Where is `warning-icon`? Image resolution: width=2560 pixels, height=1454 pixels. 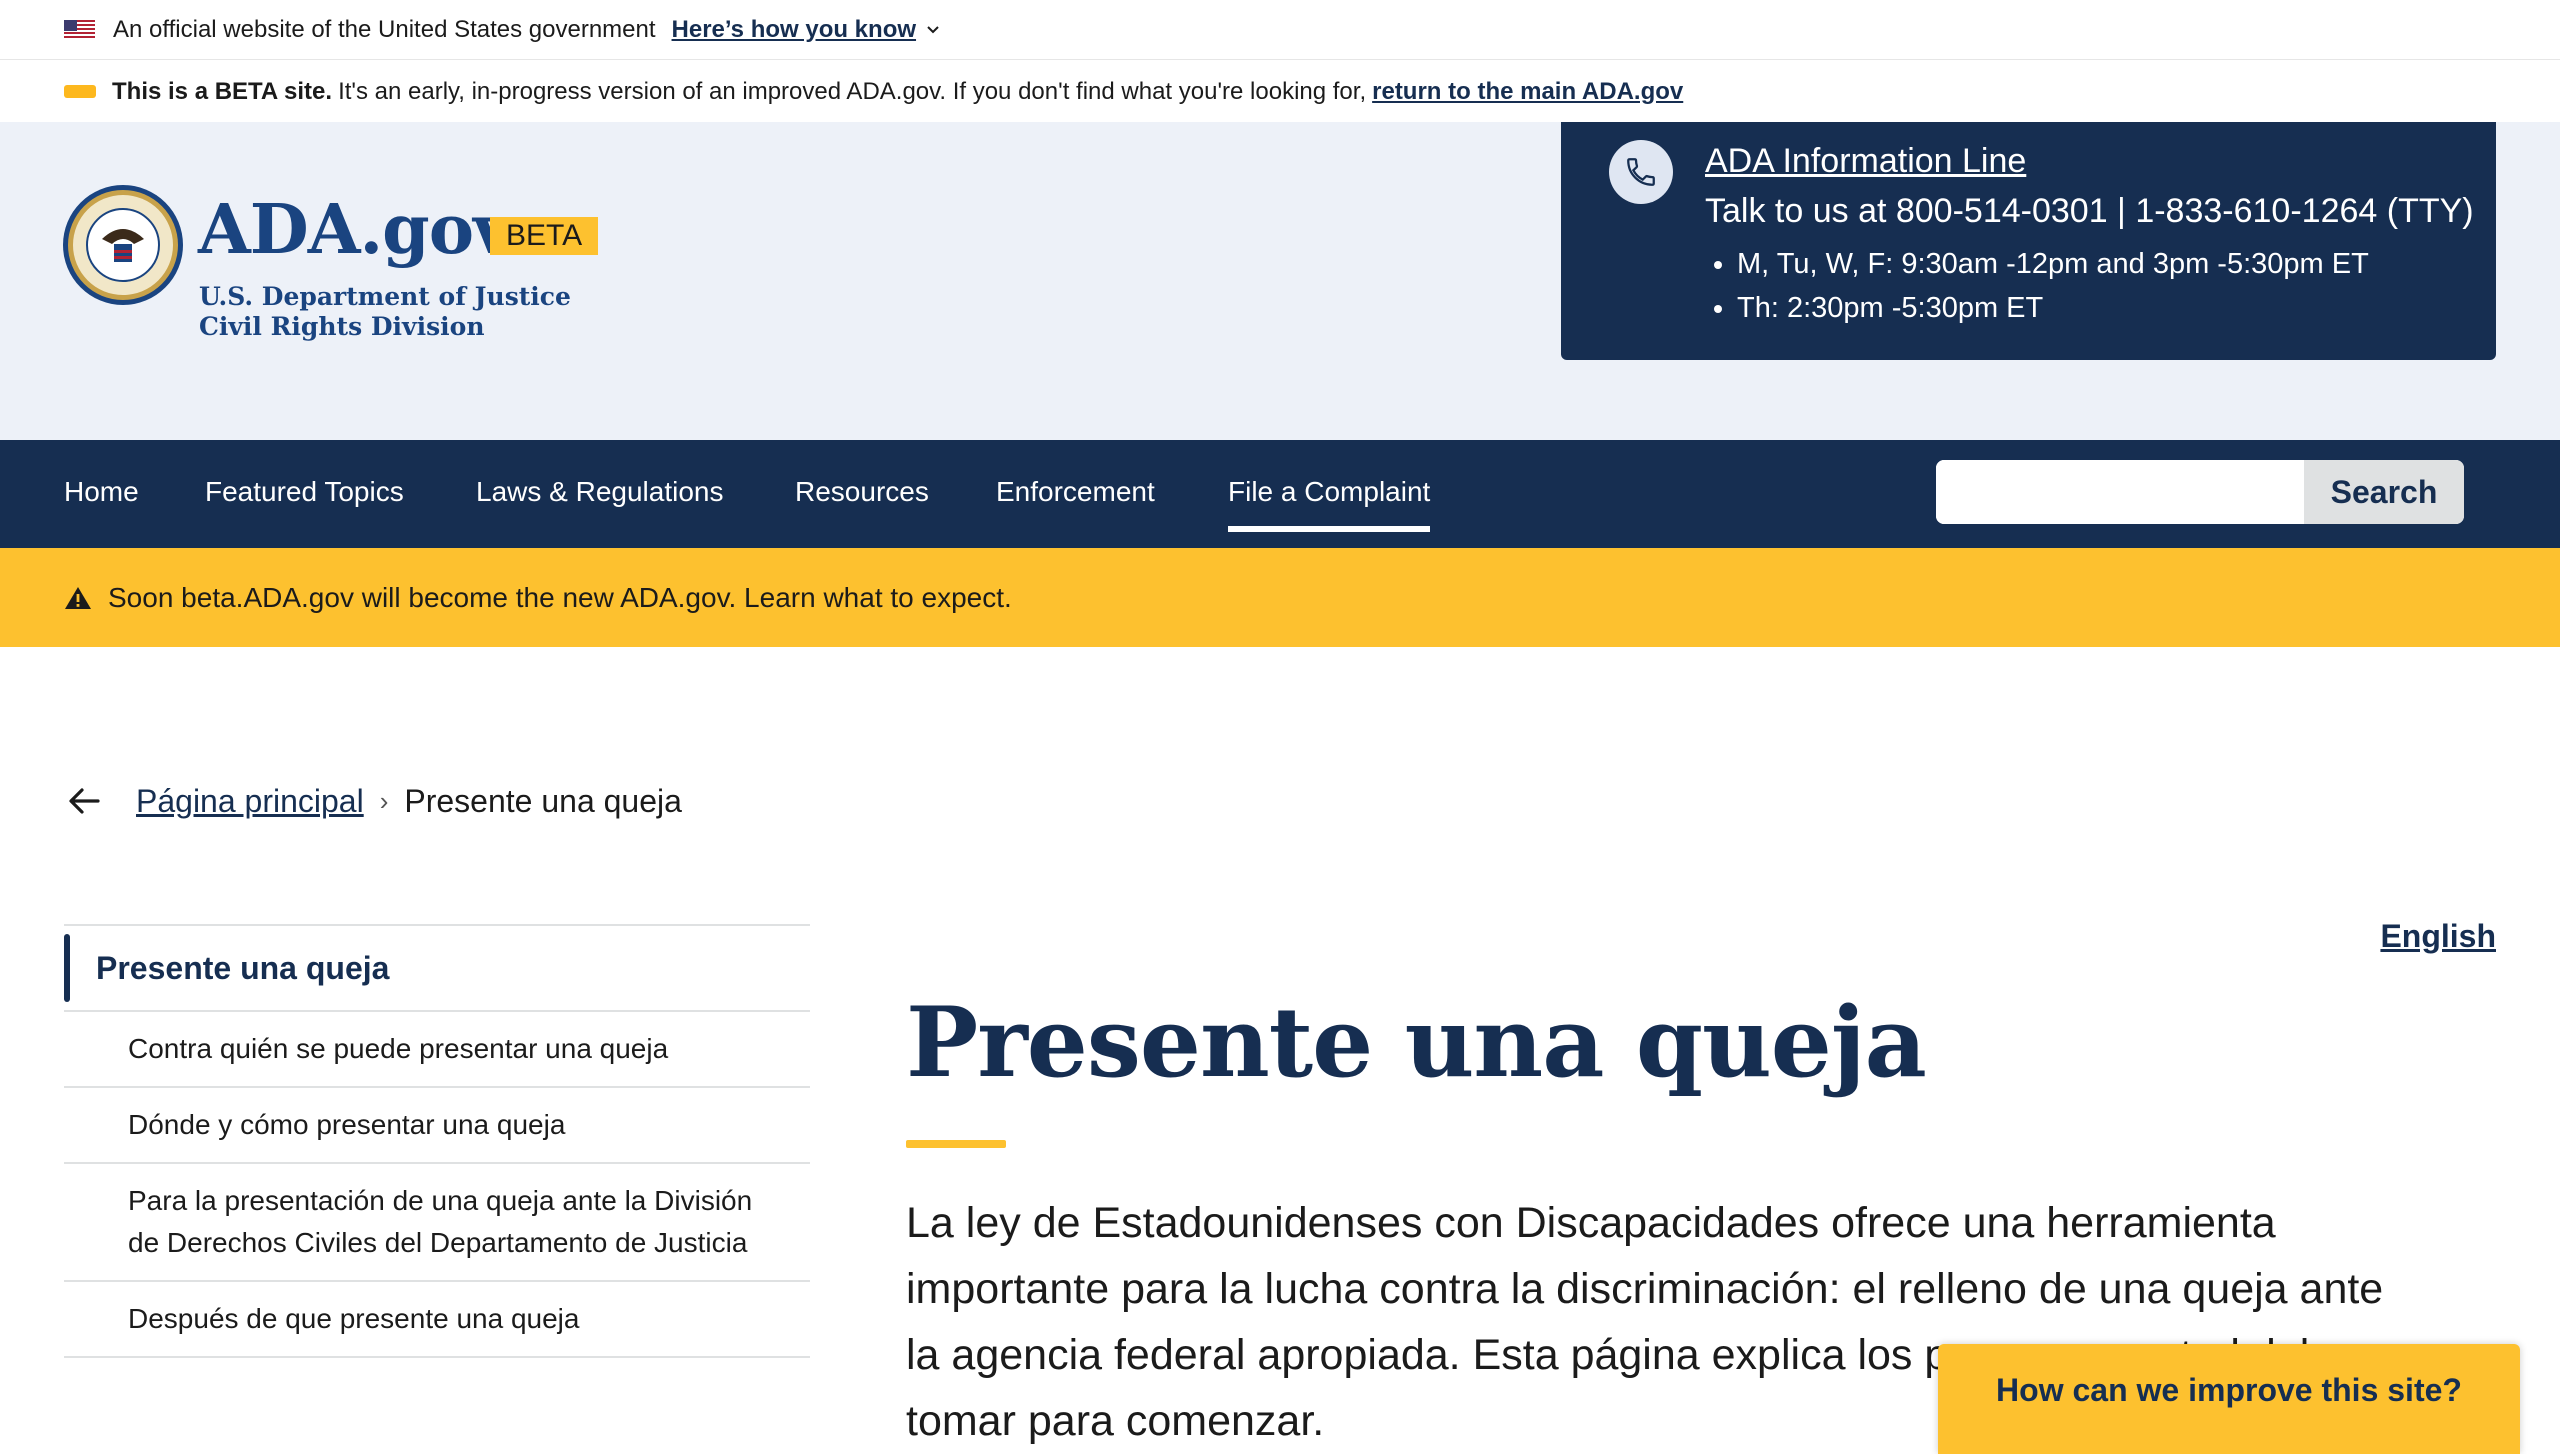 warning-icon is located at coordinates (78, 597).